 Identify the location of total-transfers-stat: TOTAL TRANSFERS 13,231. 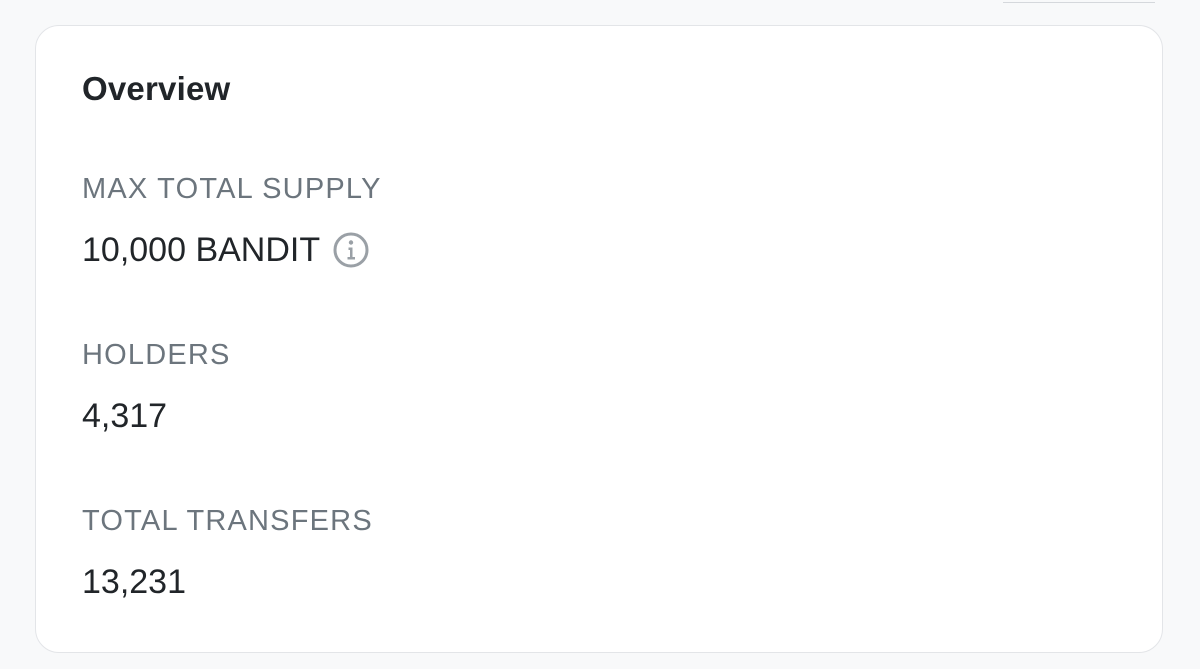
(227, 553).